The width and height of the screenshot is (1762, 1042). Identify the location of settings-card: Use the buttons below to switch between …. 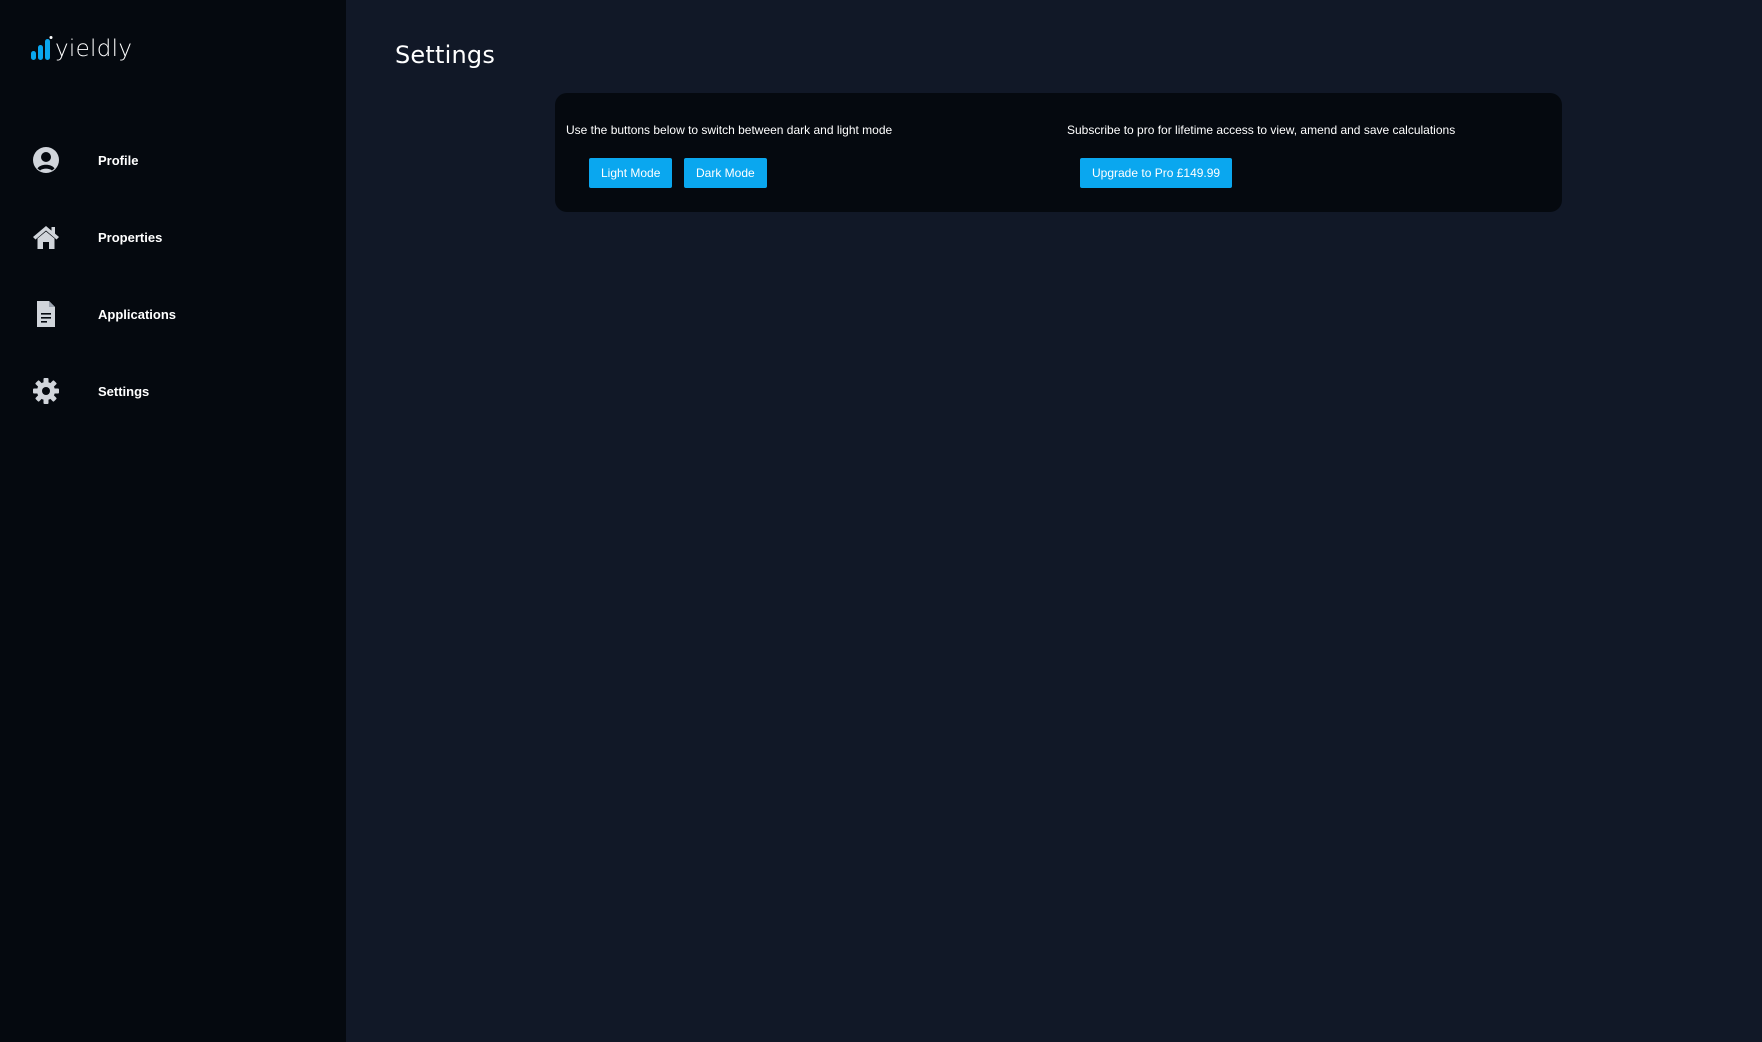
(1058, 152).